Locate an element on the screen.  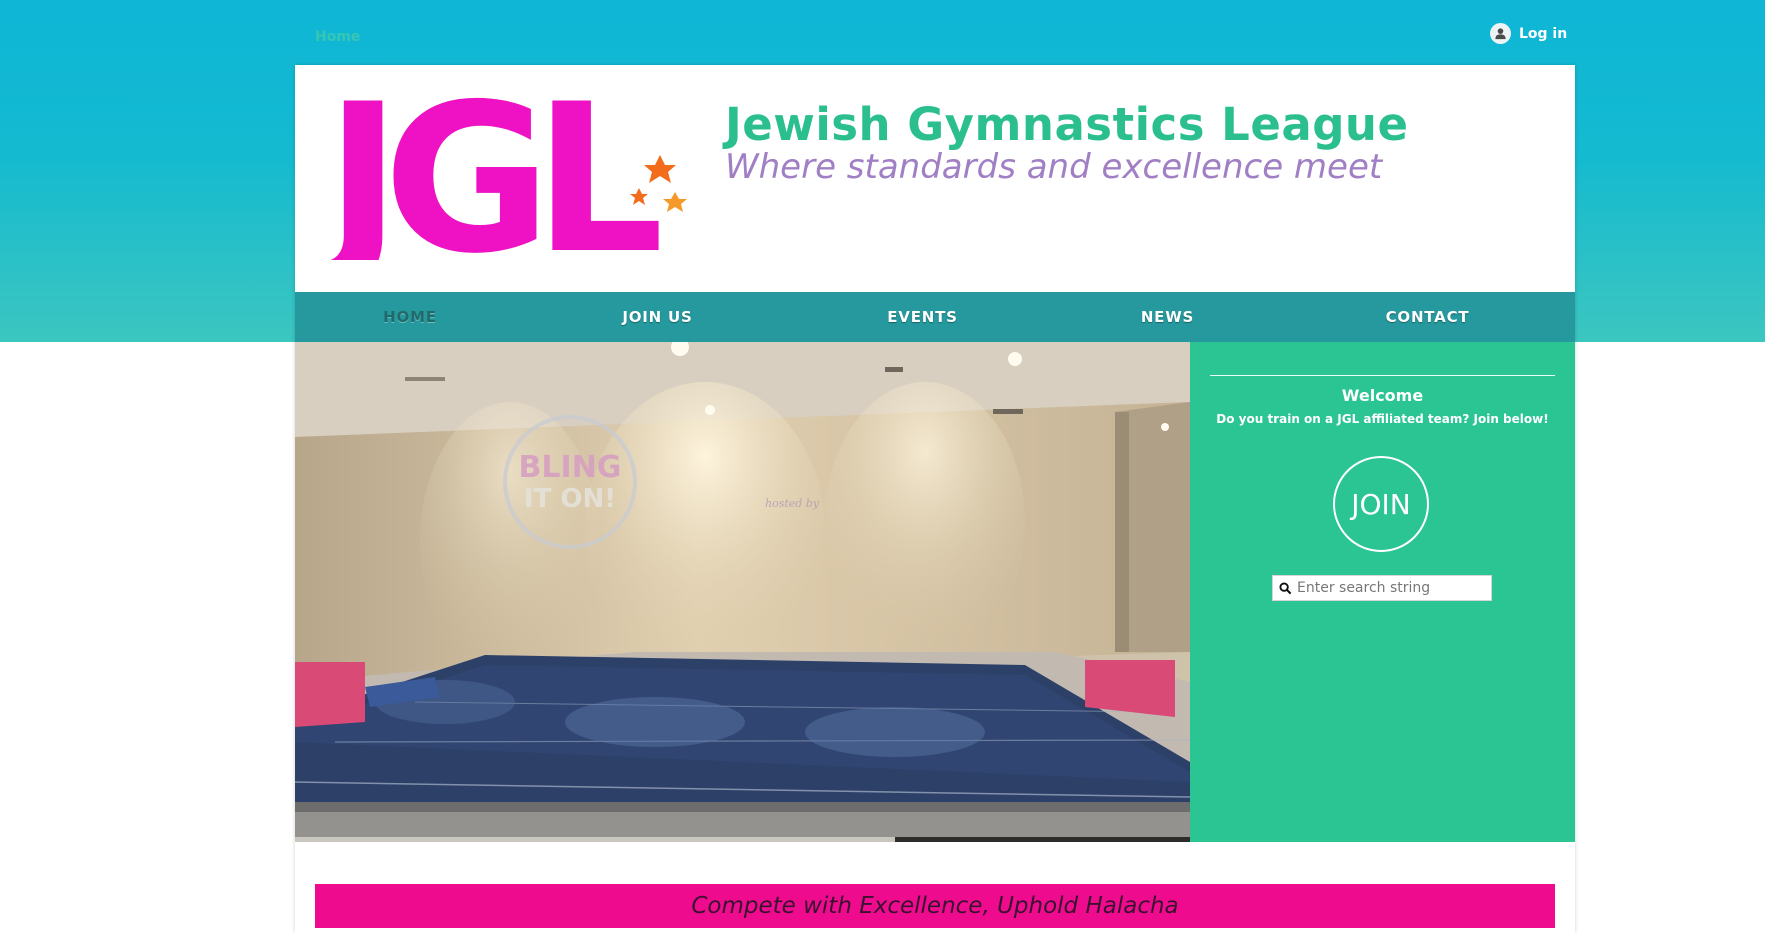
welcome-heading: Welcome is located at coordinates (1382, 395).